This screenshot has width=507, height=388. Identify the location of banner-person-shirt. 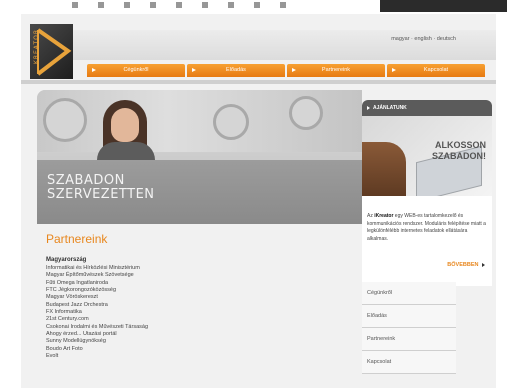
(126, 152).